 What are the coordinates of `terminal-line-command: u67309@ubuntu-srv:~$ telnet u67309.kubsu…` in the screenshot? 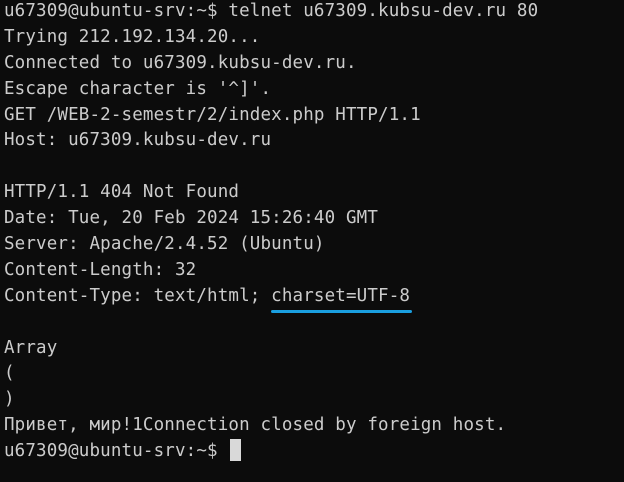 It's located at (271, 11).